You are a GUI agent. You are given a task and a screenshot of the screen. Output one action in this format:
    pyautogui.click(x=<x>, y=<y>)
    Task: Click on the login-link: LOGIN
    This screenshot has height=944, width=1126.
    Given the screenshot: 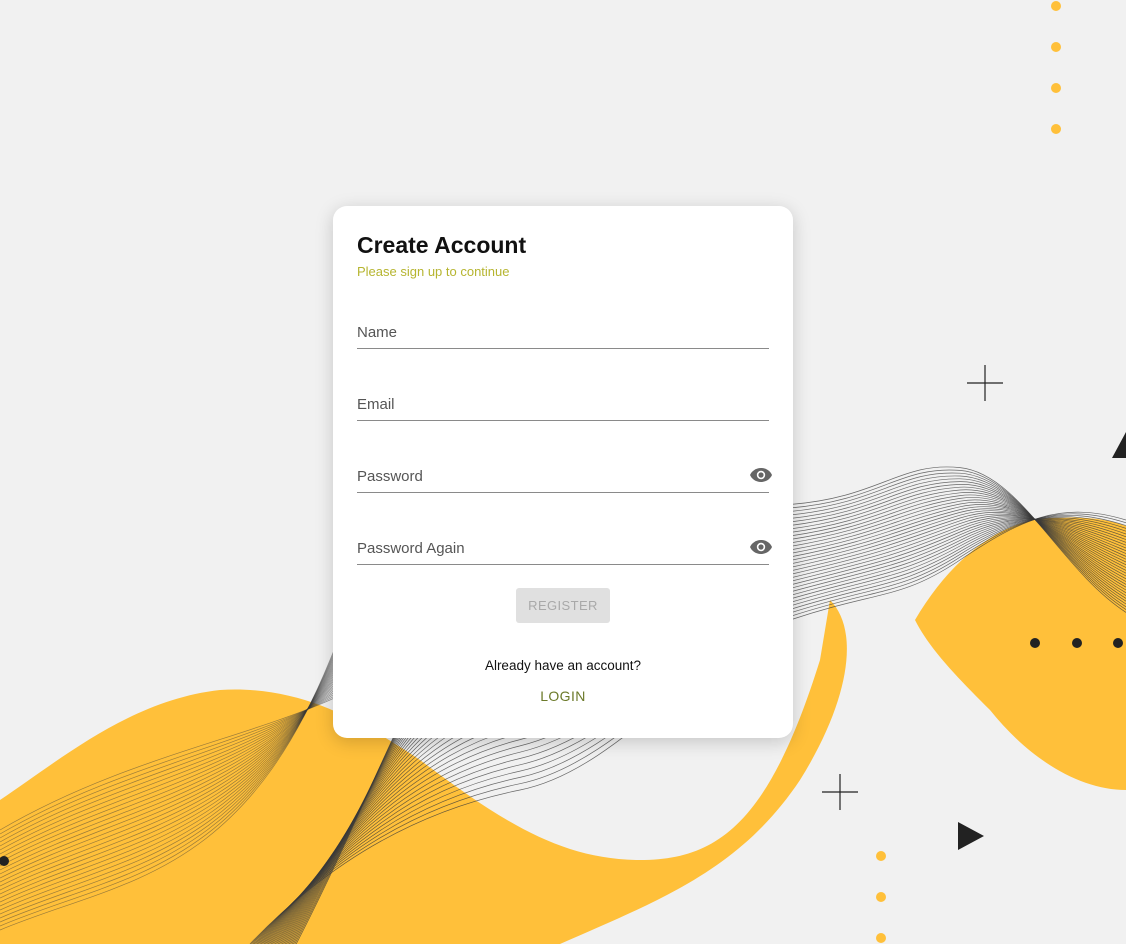 What is the action you would take?
    pyautogui.click(x=563, y=696)
    